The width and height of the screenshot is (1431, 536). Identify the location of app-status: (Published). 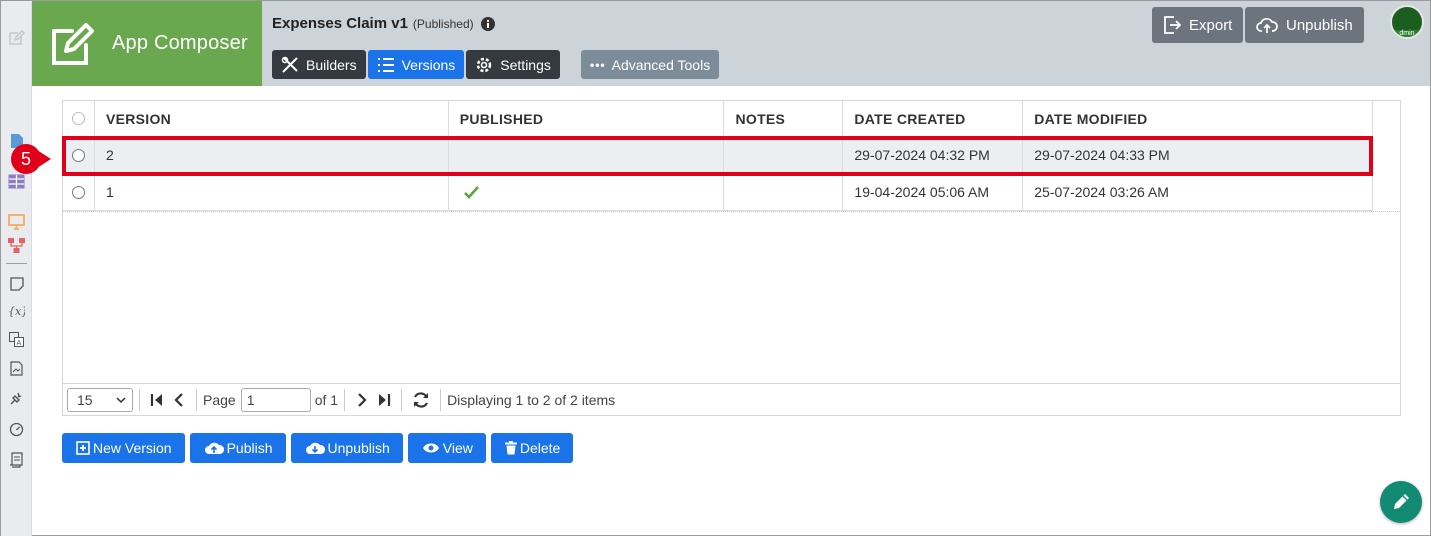
(443, 23).